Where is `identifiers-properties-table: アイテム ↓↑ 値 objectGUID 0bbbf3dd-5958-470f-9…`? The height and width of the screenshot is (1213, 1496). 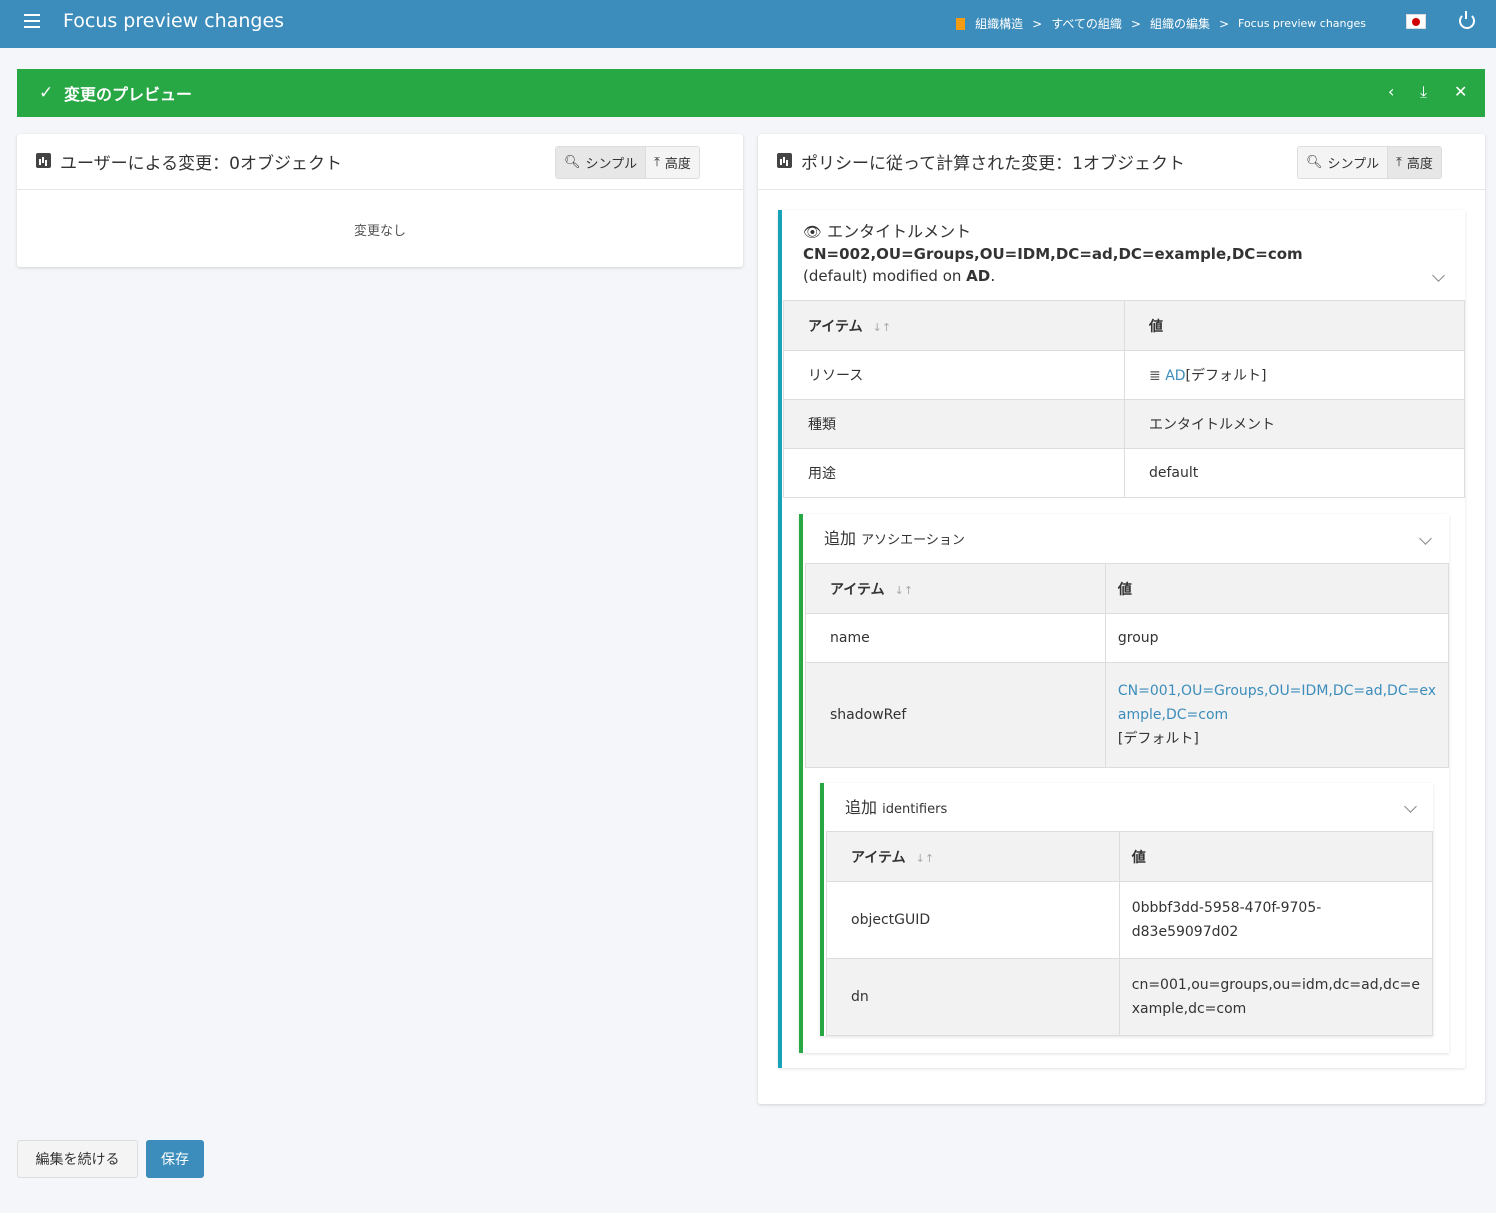
identifiers-properties-table: アイテム ↓↑ 値 objectGUID 0bbbf3dd-5958-470f-9… is located at coordinates (1130, 933).